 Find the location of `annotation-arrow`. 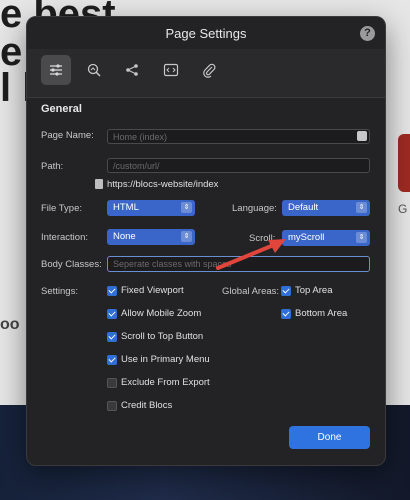

annotation-arrow is located at coordinates (251, 254).